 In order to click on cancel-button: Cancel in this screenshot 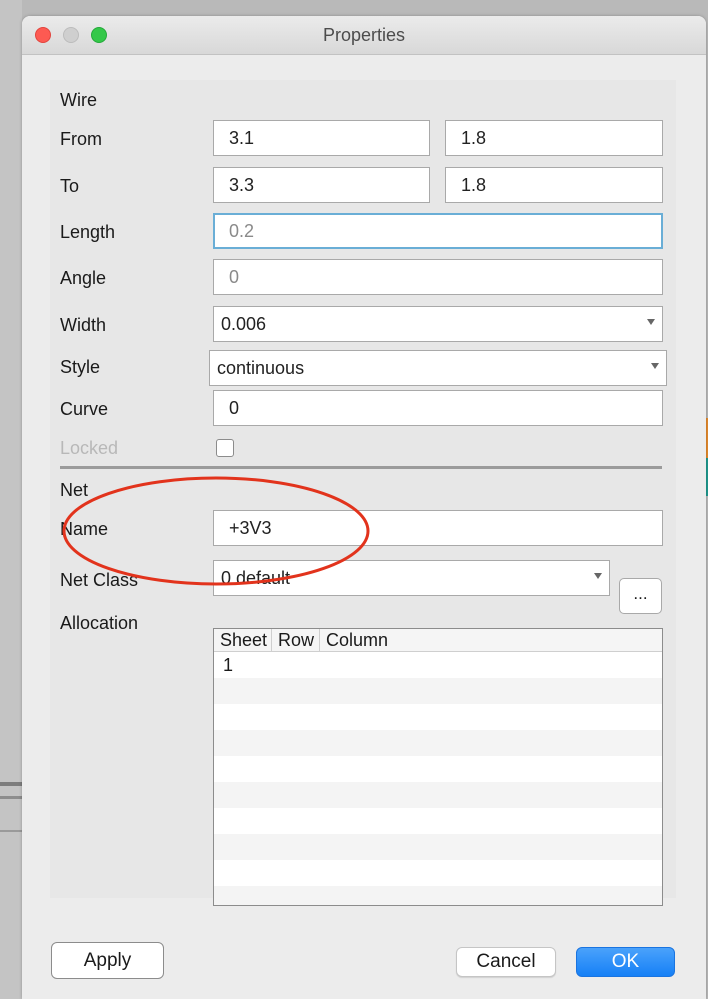, I will do `click(506, 962)`.